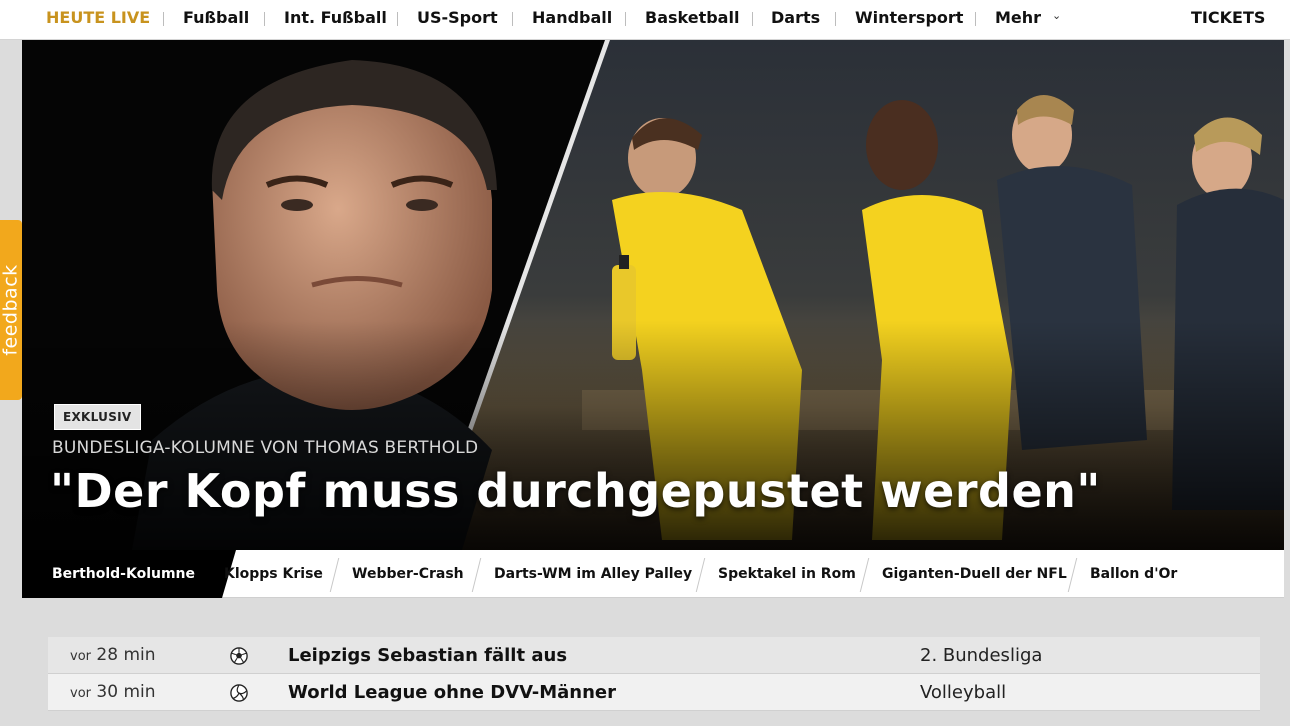 The height and width of the screenshot is (726, 1290). Describe the element at coordinates (123, 574) in the screenshot. I see `tab-berthold-kolumne: Berthold-Kolumne` at that location.